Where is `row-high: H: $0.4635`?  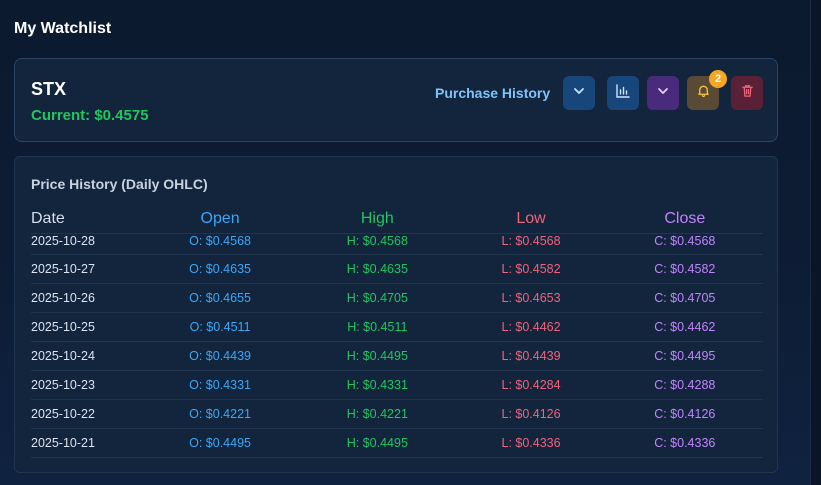 row-high: H: $0.4635 is located at coordinates (377, 269).